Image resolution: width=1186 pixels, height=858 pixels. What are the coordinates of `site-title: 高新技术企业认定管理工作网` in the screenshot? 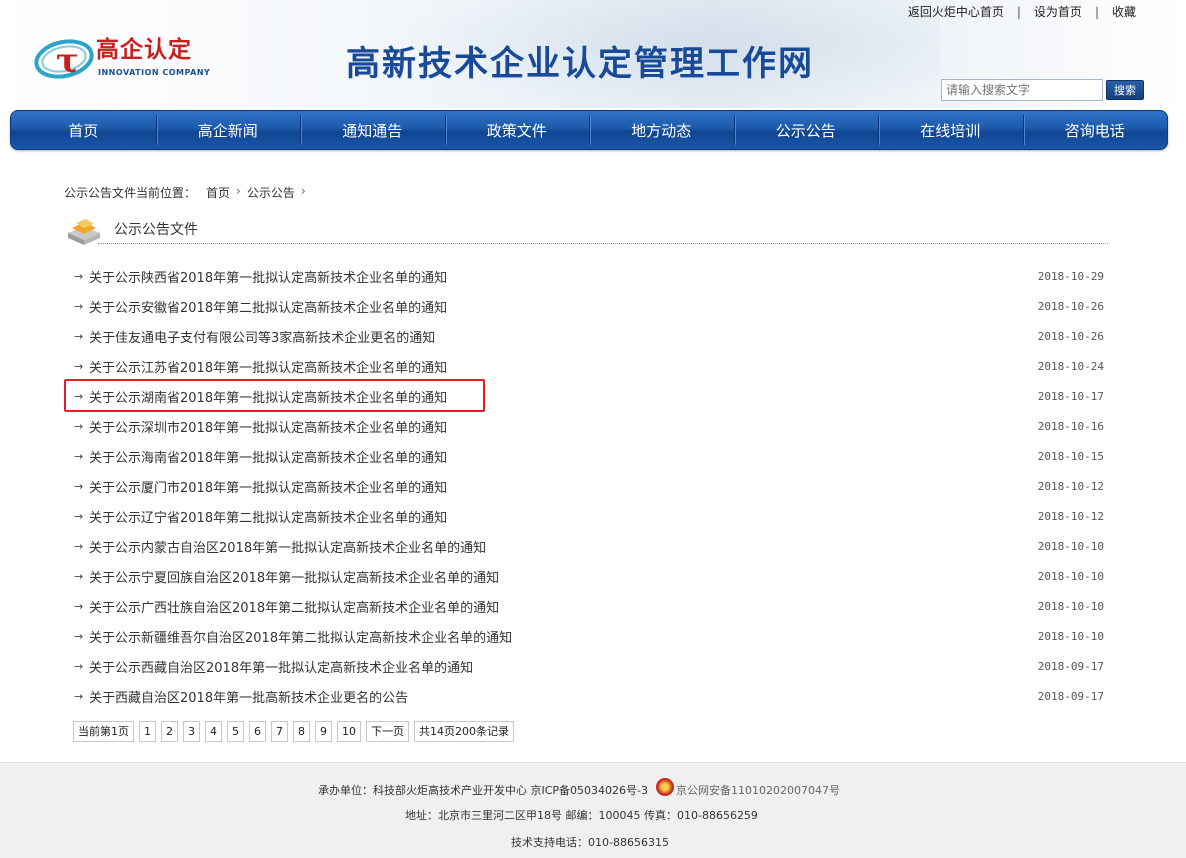 It's located at (580, 64).